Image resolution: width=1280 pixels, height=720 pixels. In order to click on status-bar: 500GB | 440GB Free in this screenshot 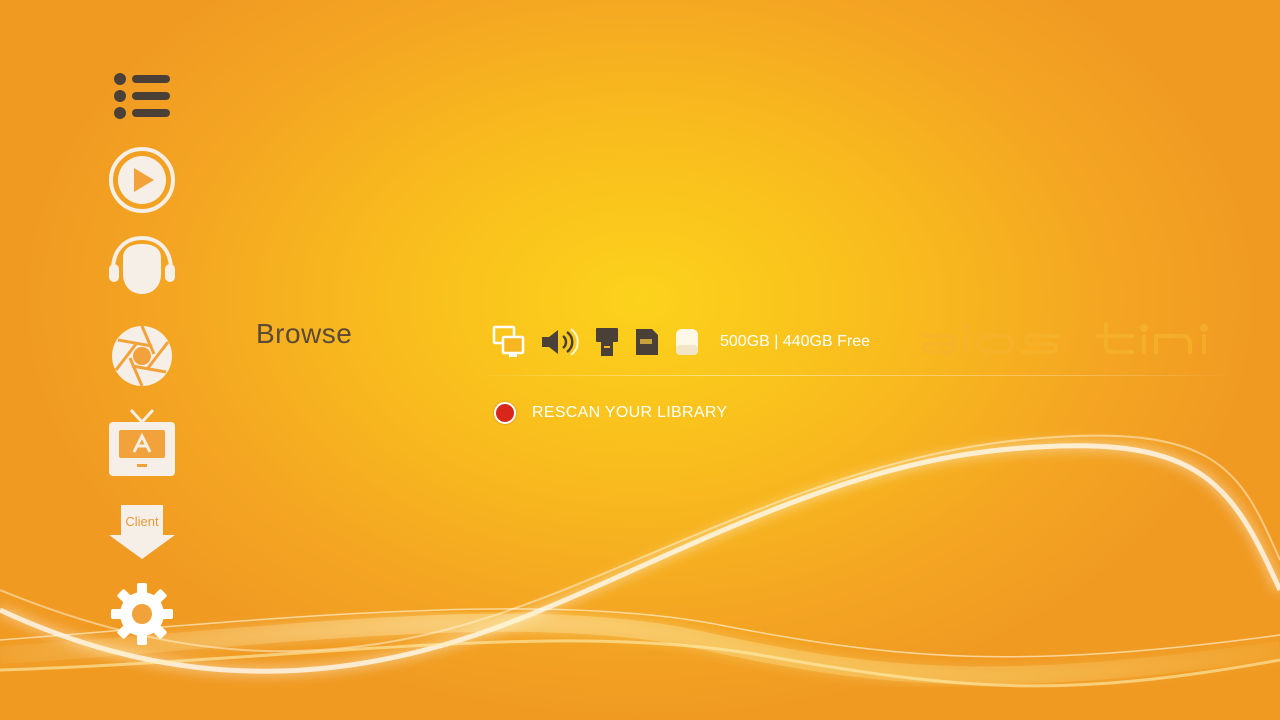, I will do `click(681, 342)`.